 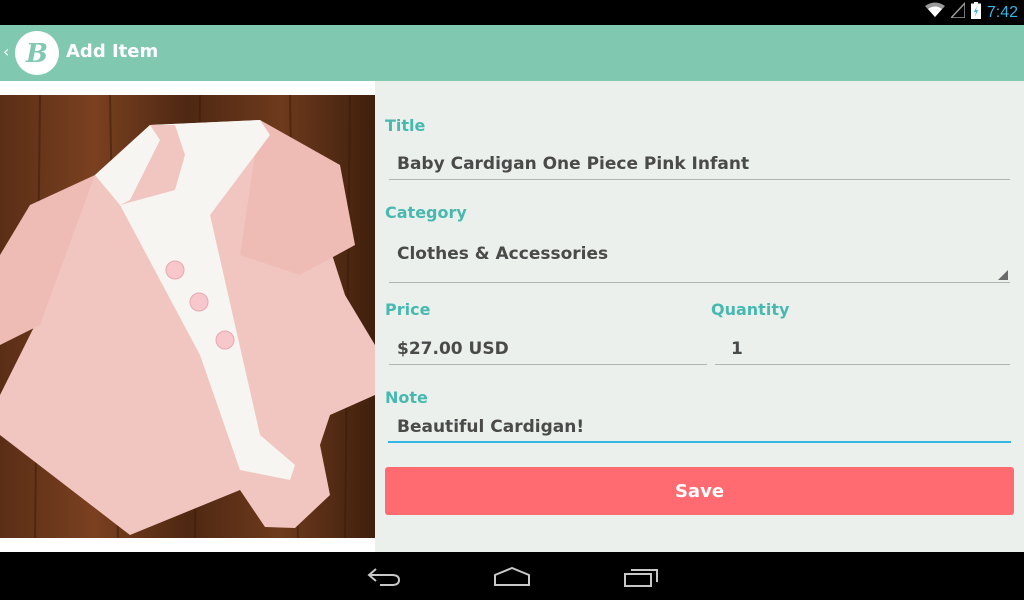 What do you see at coordinates (750, 309) in the screenshot?
I see `quantity-label: Quantity` at bounding box center [750, 309].